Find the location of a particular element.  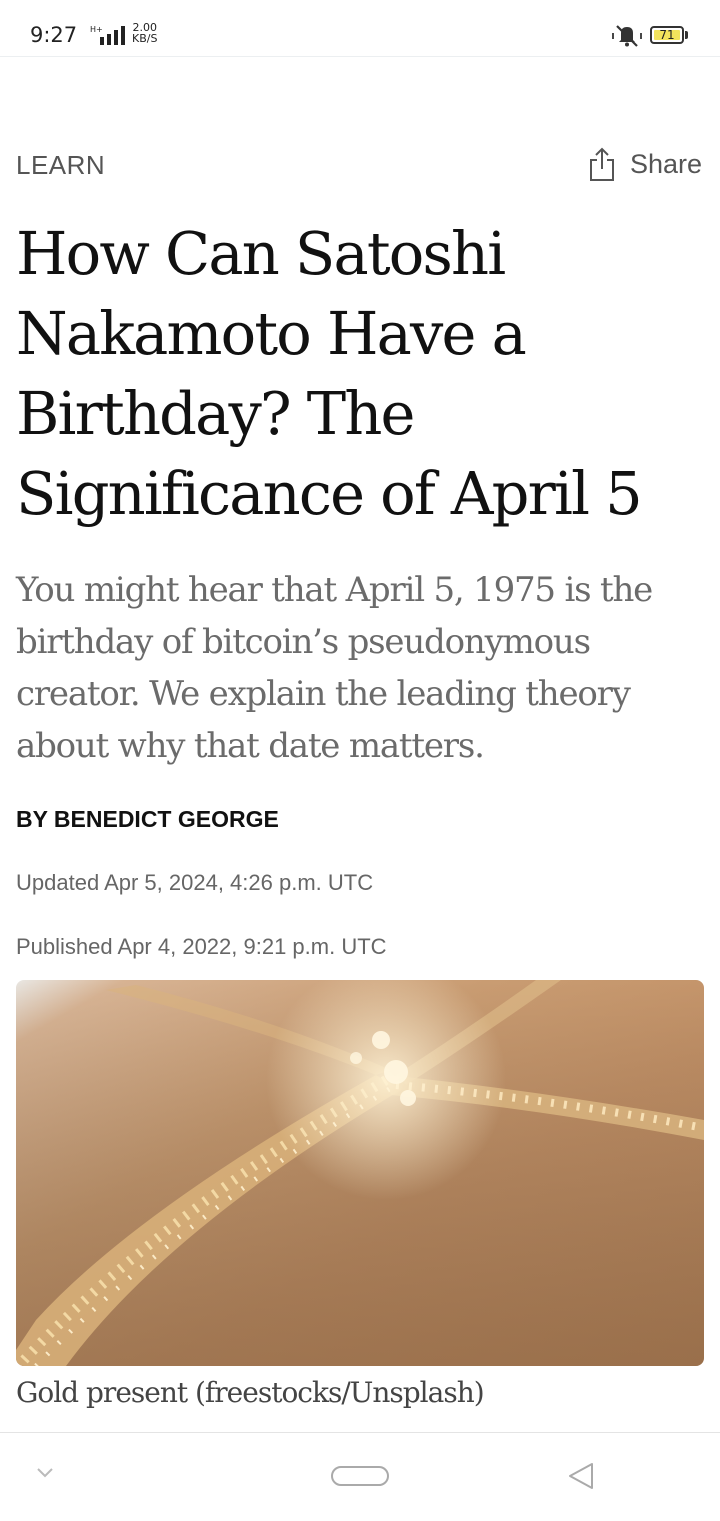

network-type: H+ is located at coordinates (96, 29).